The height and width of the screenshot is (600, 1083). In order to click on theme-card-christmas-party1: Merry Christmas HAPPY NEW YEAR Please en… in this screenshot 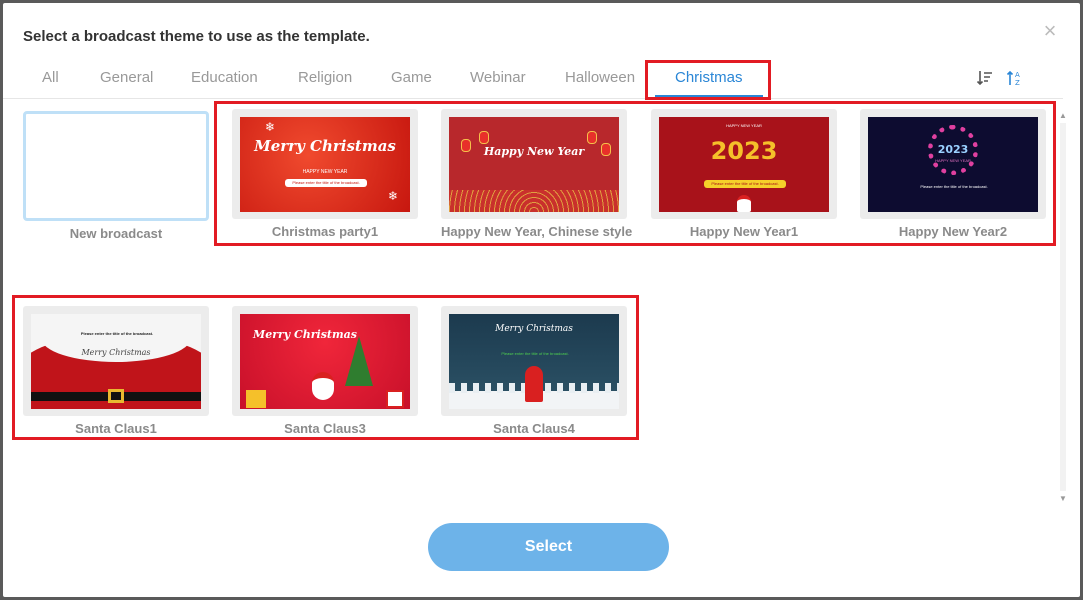, I will do `click(325, 174)`.